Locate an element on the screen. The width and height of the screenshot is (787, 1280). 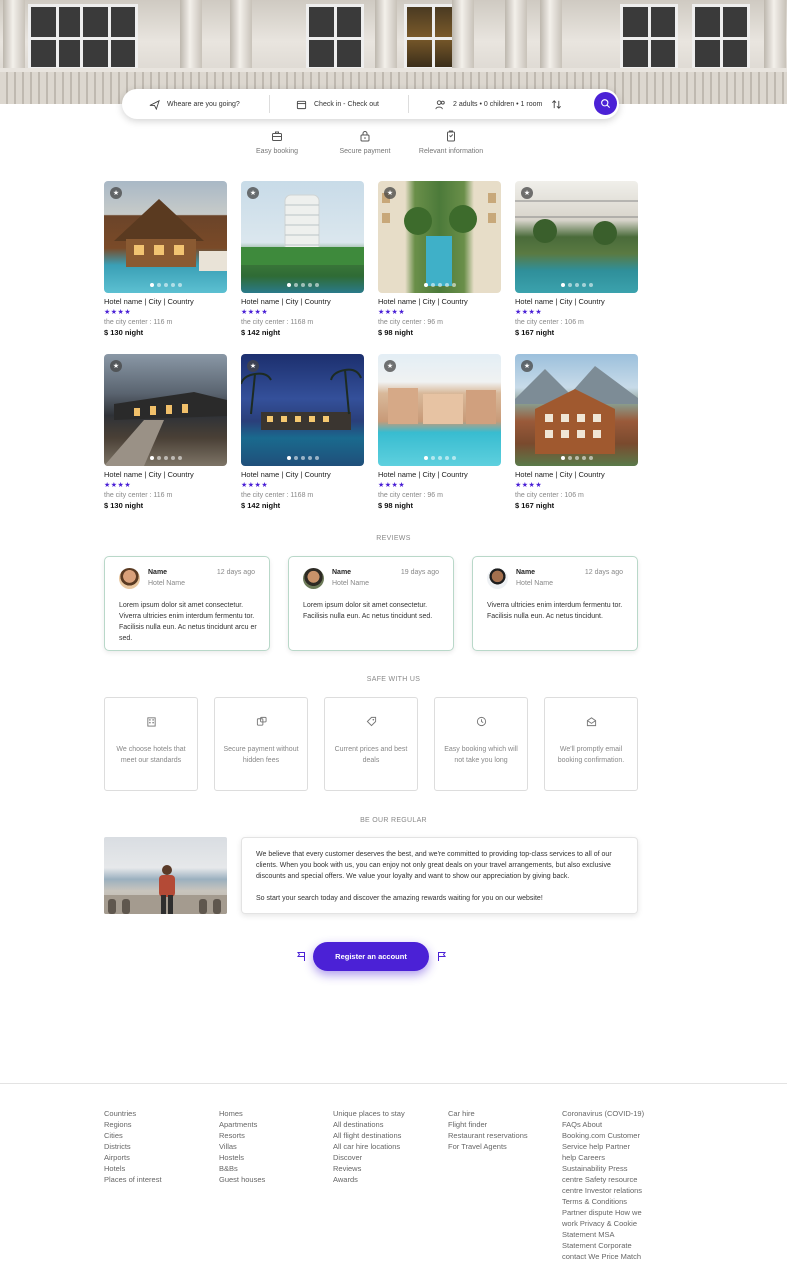
footer-divider is located at coordinates (393, 1083).